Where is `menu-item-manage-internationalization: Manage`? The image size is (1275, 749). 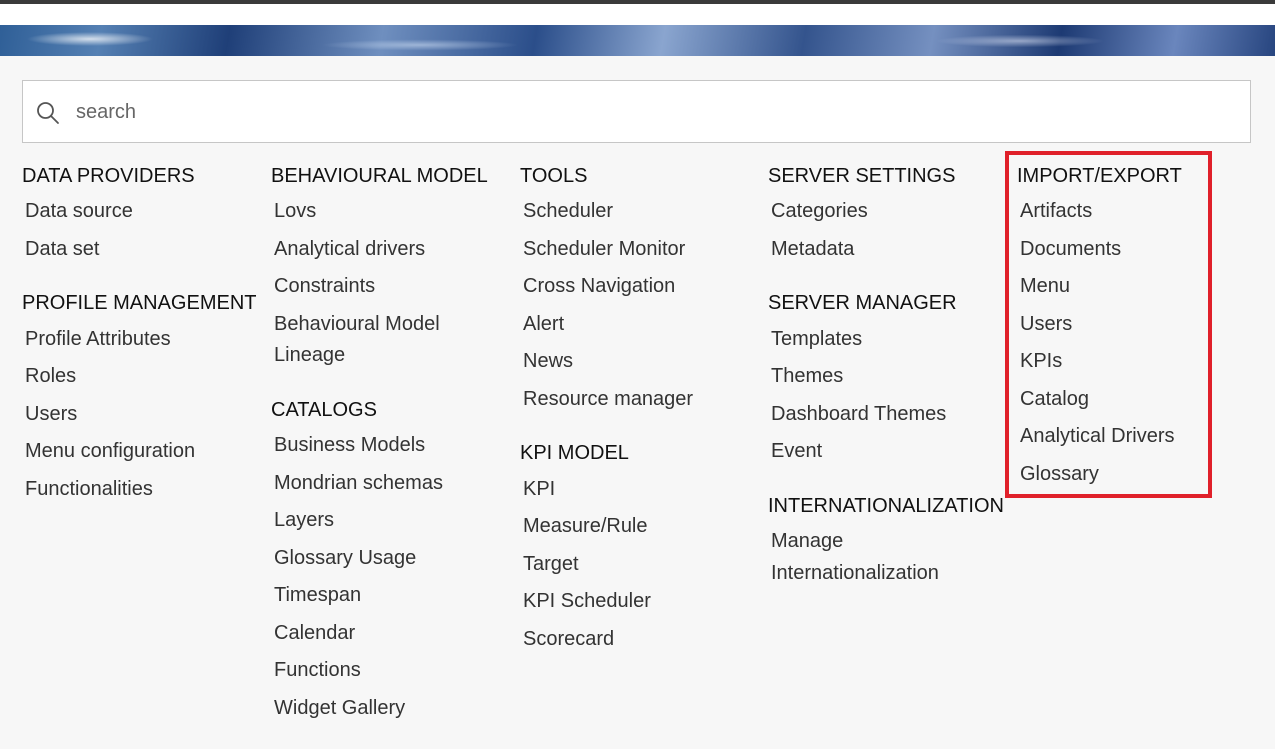 menu-item-manage-internationalization: Manage is located at coordinates (807, 541).